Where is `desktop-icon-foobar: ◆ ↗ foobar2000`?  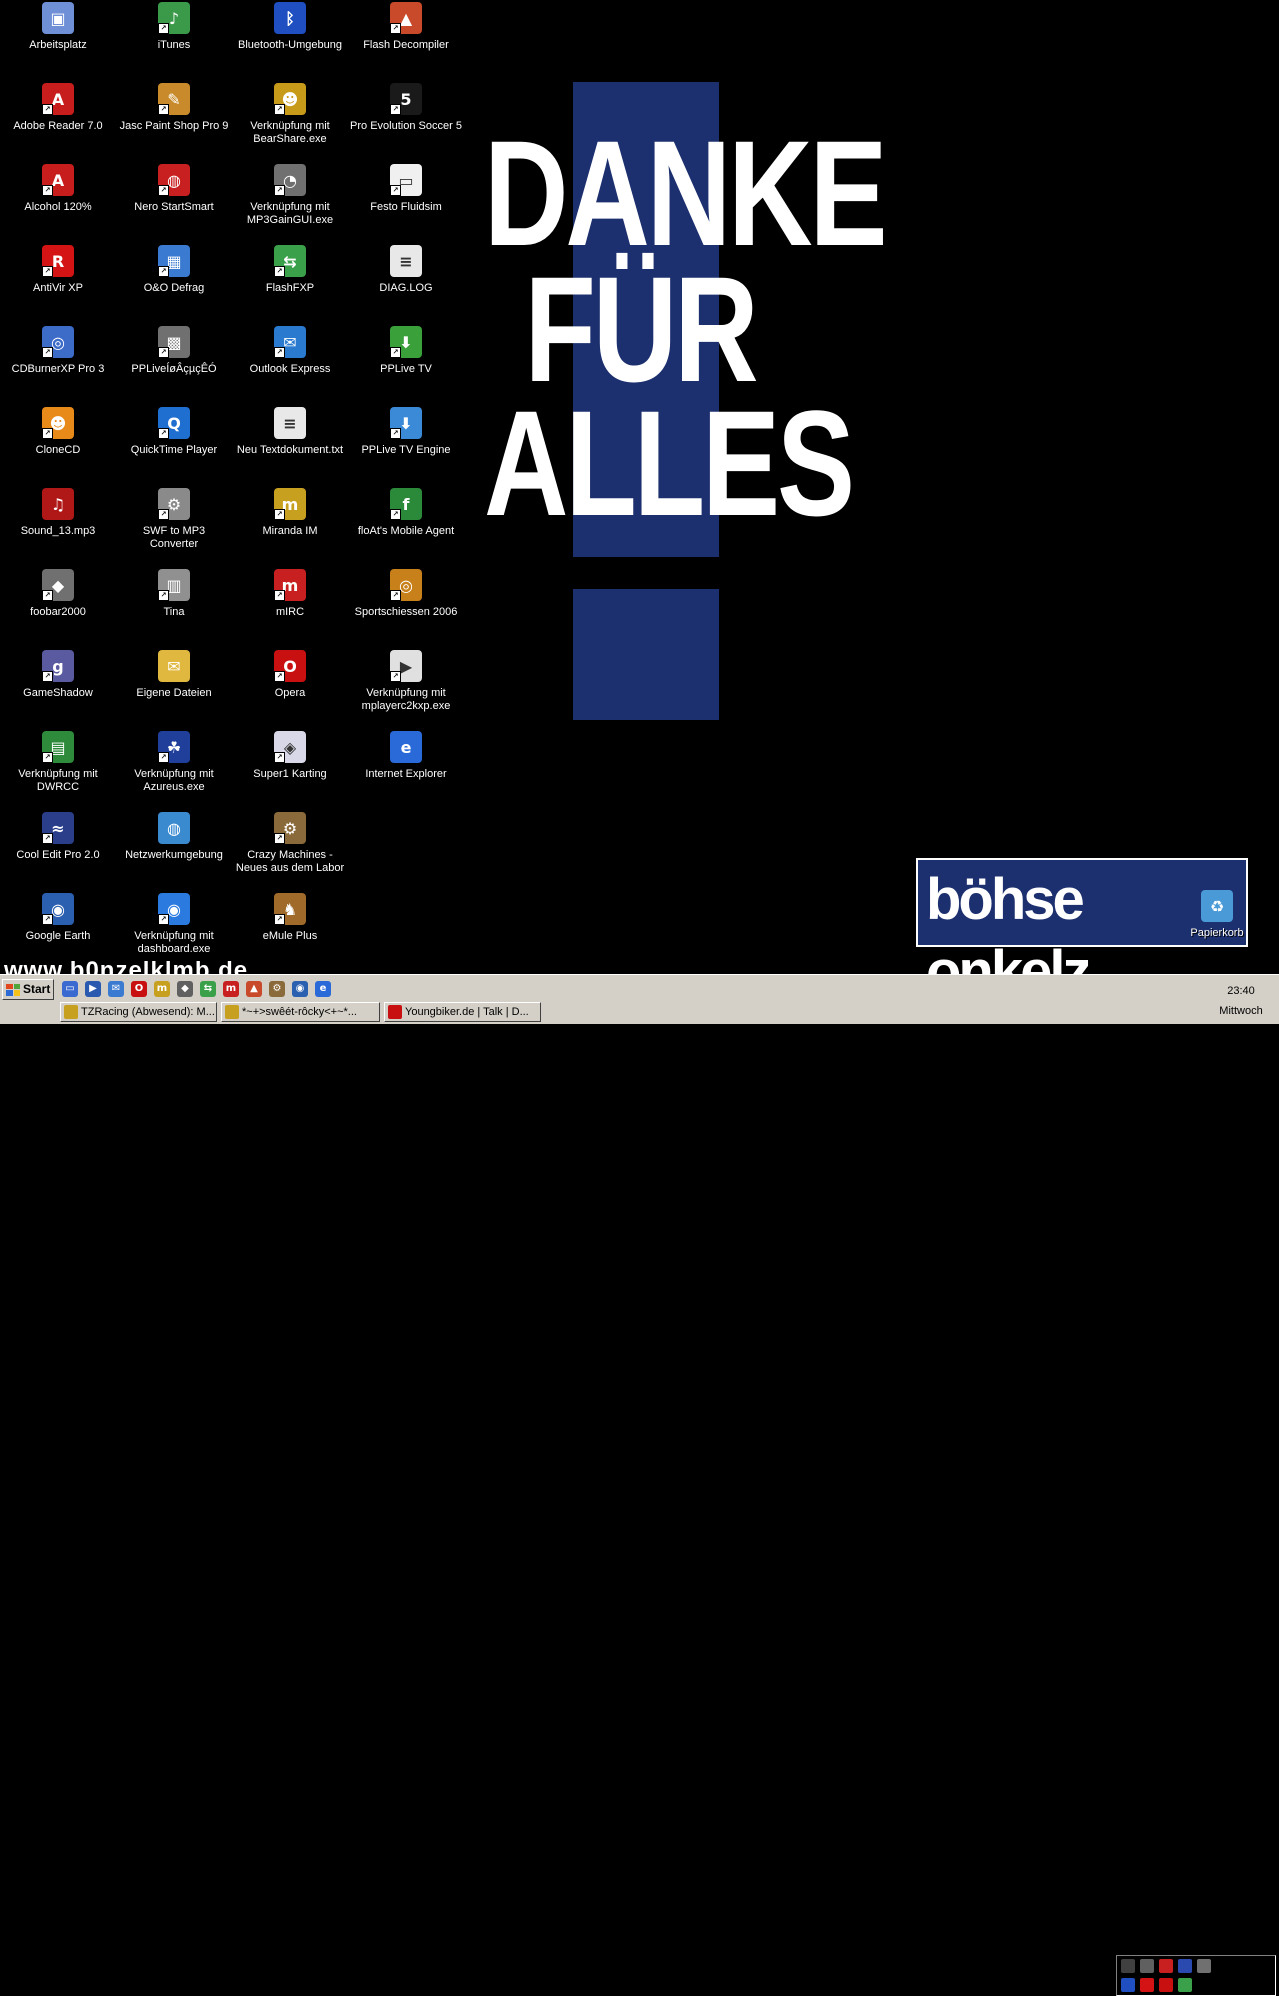
desktop-icon-foobar: ◆ ↗ foobar2000 is located at coordinates (58, 594).